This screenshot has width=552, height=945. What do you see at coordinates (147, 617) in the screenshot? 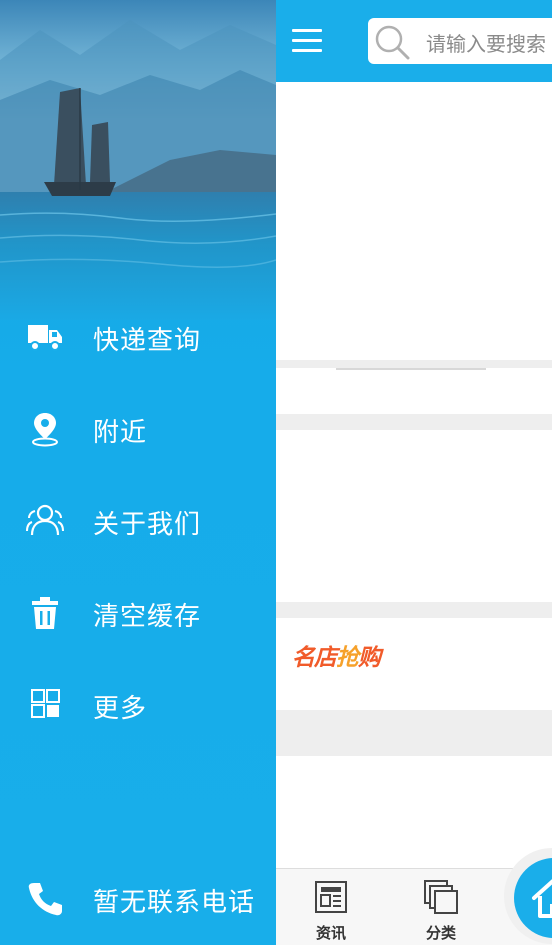
I see `nav-item-label: 清空缓存` at bounding box center [147, 617].